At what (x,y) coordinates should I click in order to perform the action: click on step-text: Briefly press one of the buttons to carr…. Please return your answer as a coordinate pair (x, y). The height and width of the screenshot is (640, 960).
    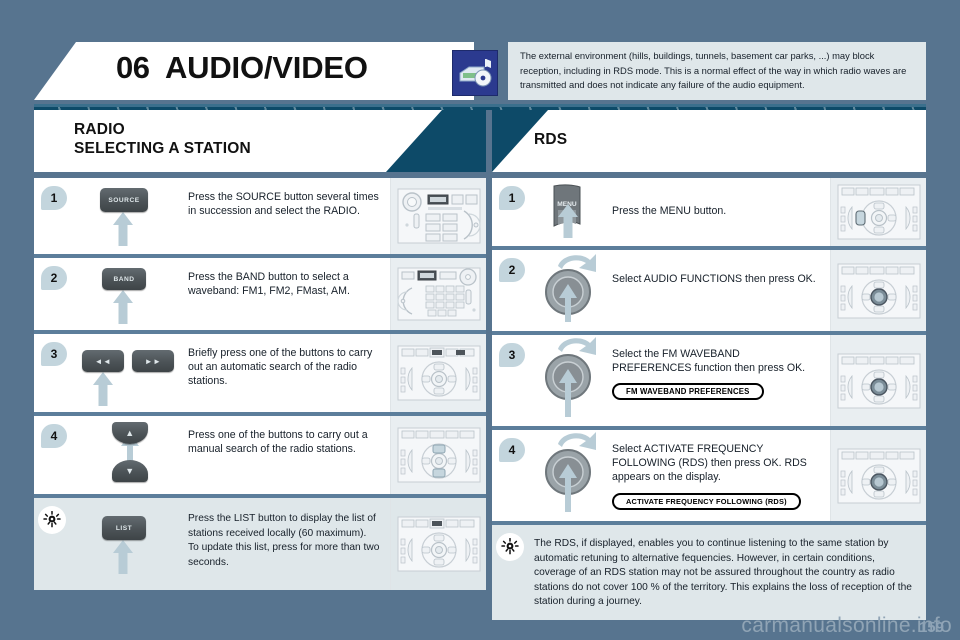
    Looking at the image, I should click on (280, 367).